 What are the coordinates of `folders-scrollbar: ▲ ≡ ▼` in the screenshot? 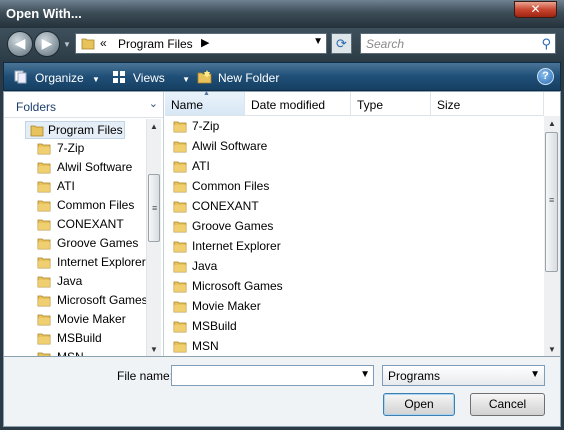 It's located at (153, 237).